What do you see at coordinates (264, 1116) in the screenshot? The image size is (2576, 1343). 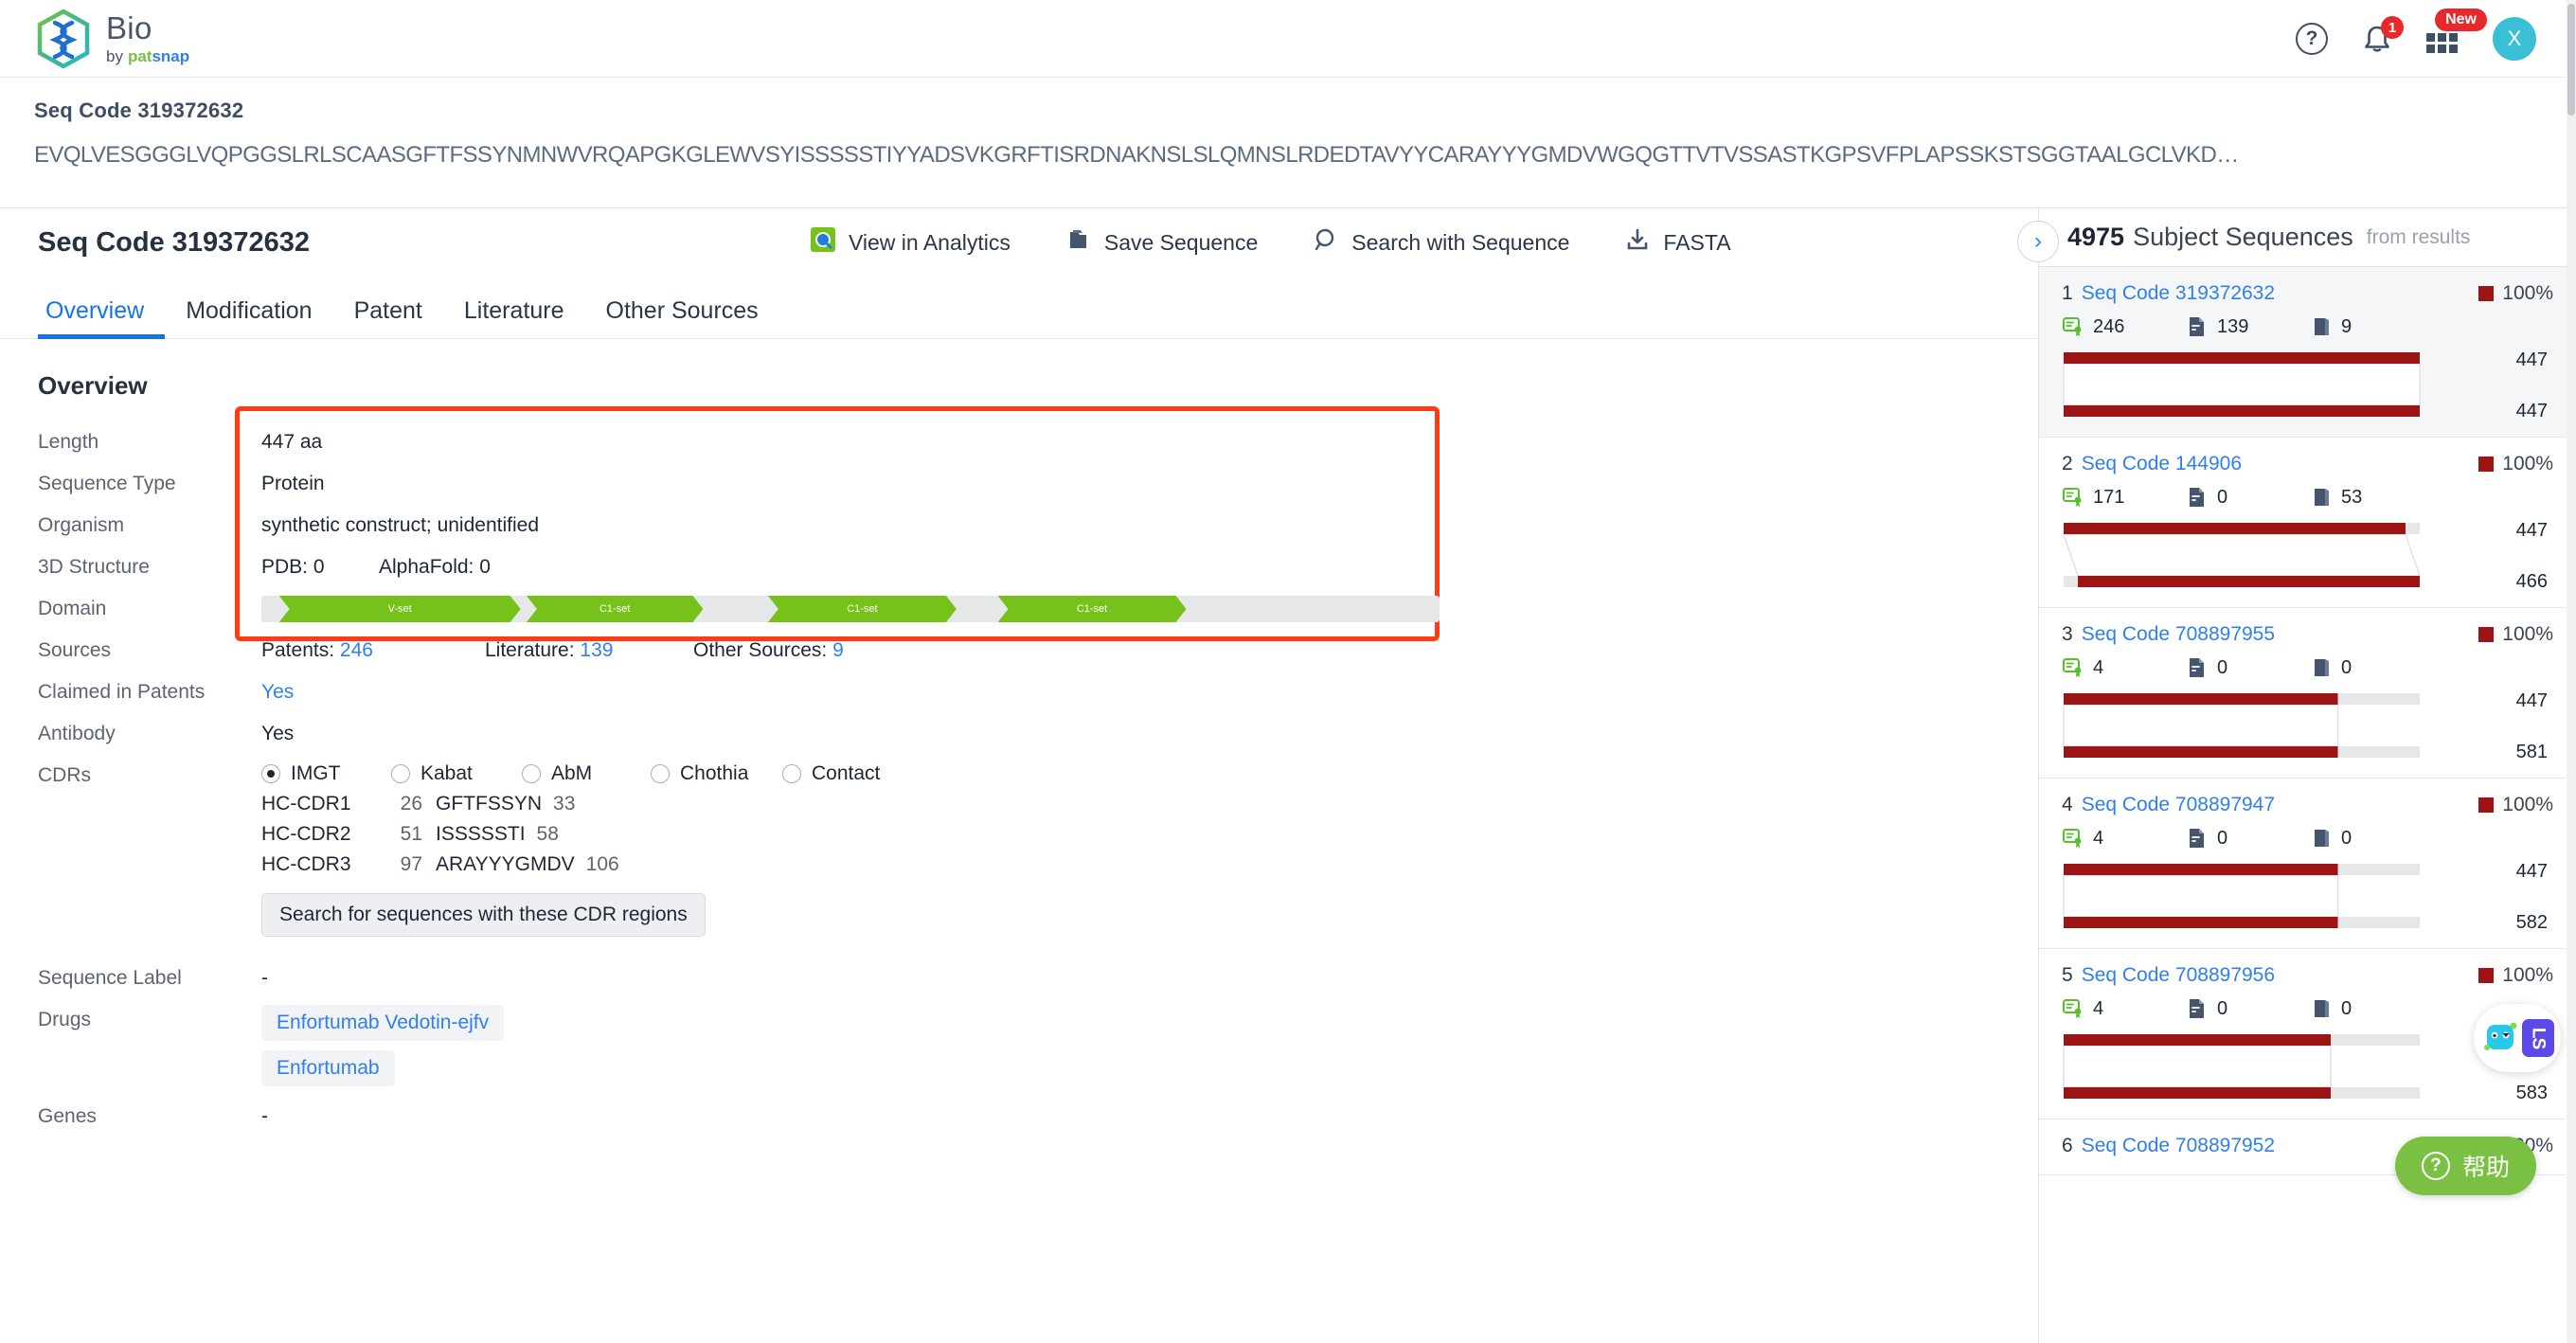 I see `genes-value: -` at bounding box center [264, 1116].